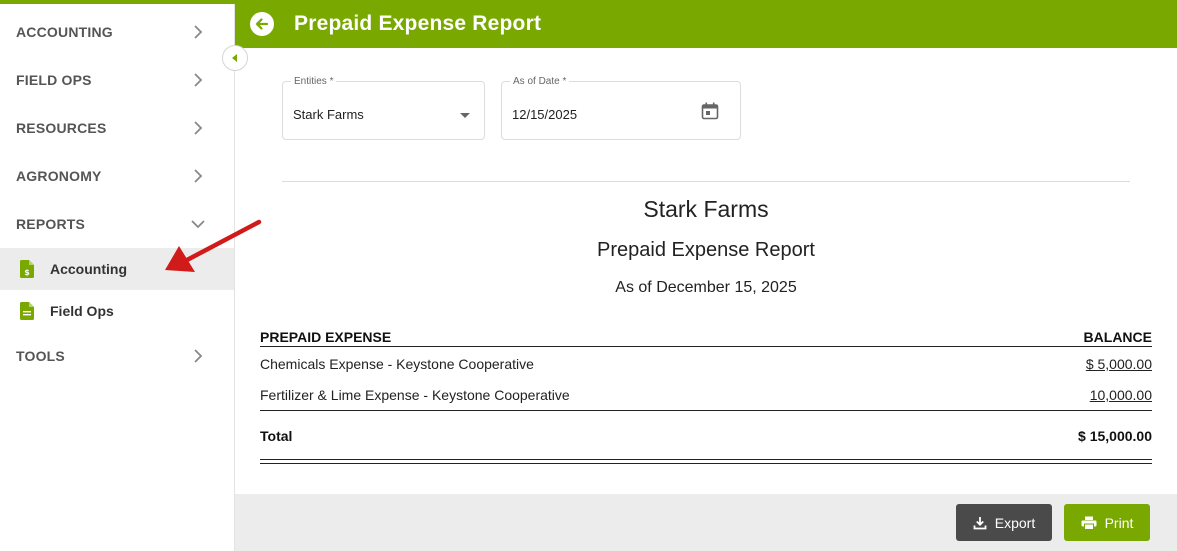  What do you see at coordinates (1015, 522) in the screenshot?
I see `export-label: Export` at bounding box center [1015, 522].